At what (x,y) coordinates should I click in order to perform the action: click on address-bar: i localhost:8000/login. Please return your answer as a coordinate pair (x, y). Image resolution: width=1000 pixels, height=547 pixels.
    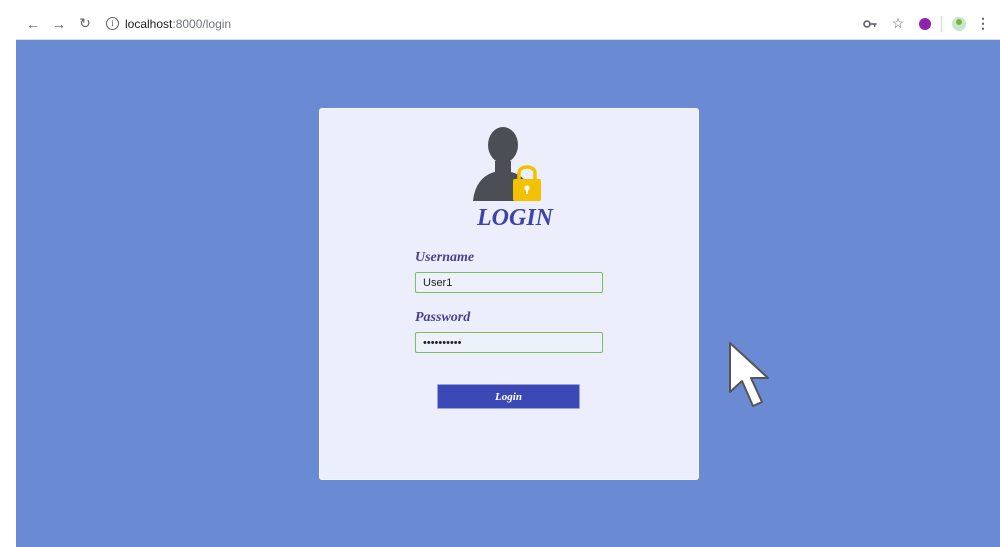
    Looking at the image, I should click on (168, 24).